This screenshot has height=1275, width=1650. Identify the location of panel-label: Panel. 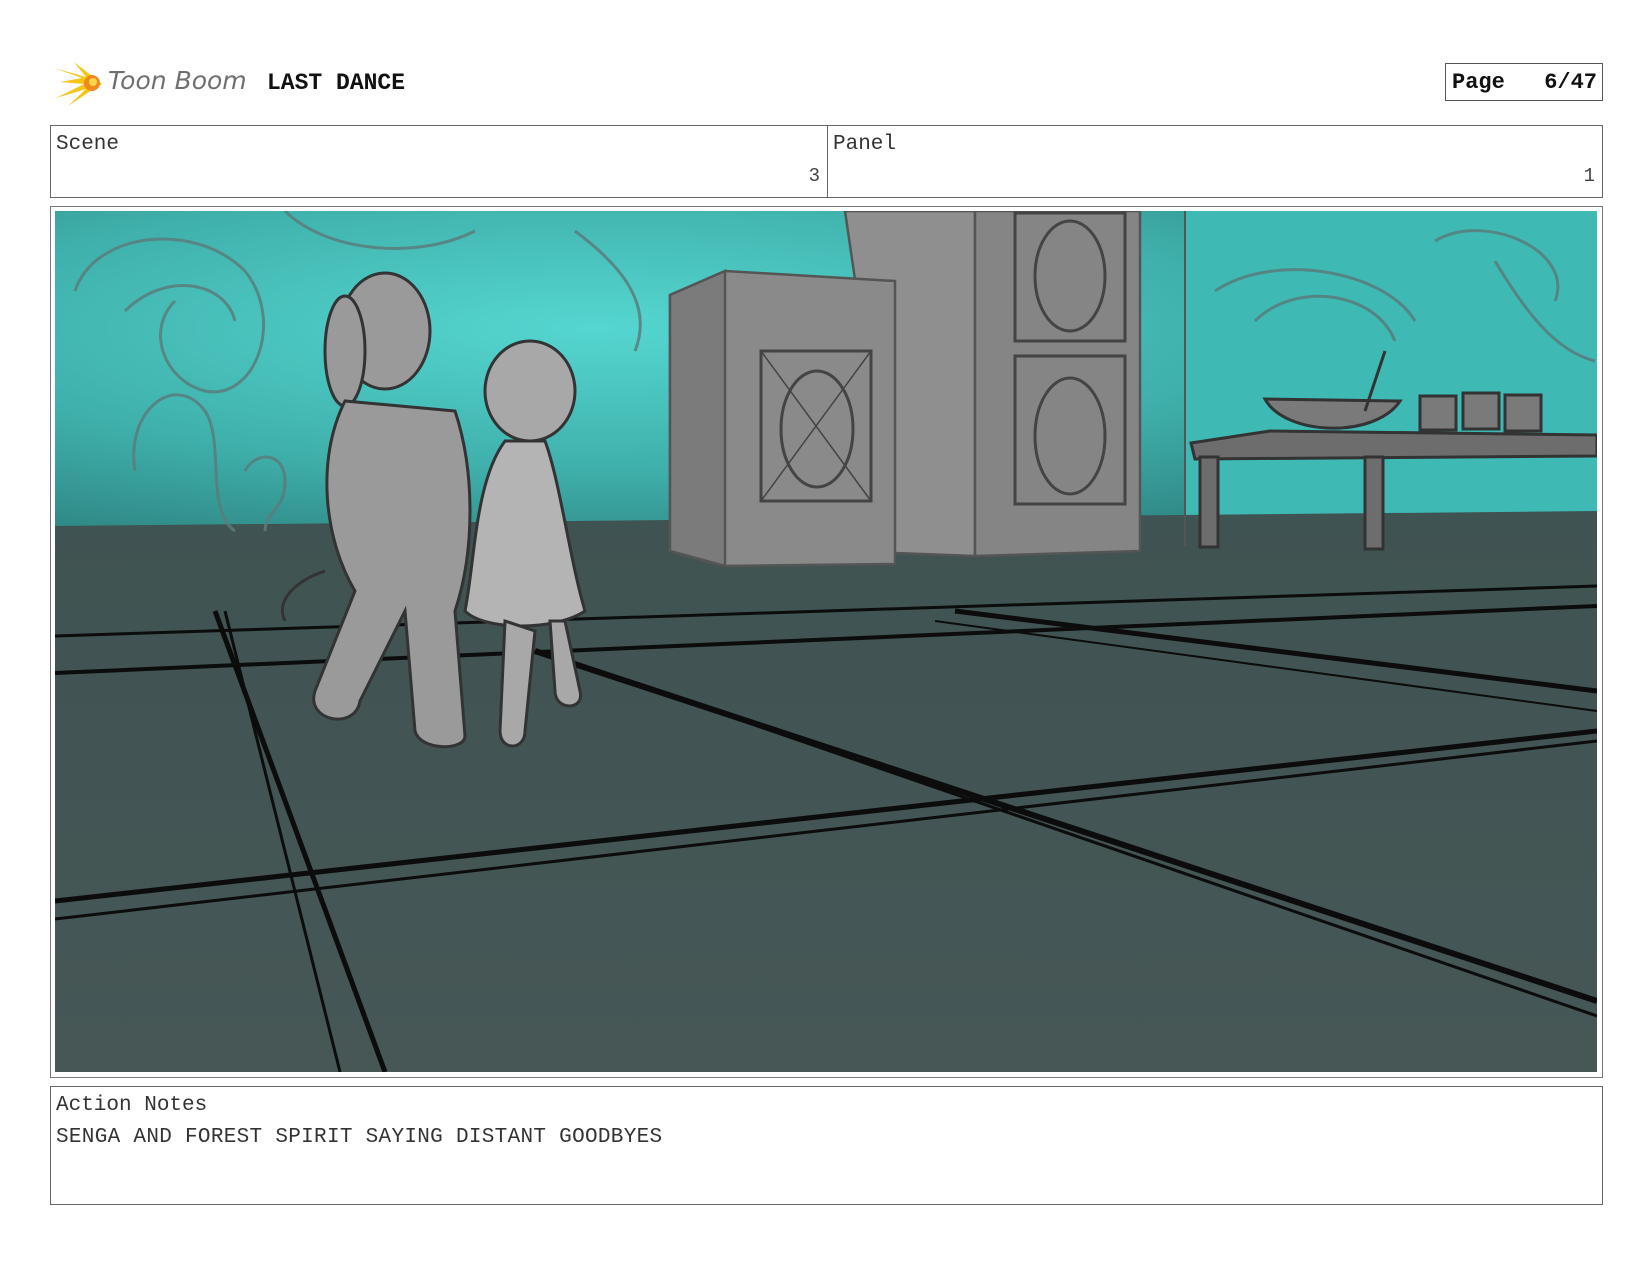
(865, 144).